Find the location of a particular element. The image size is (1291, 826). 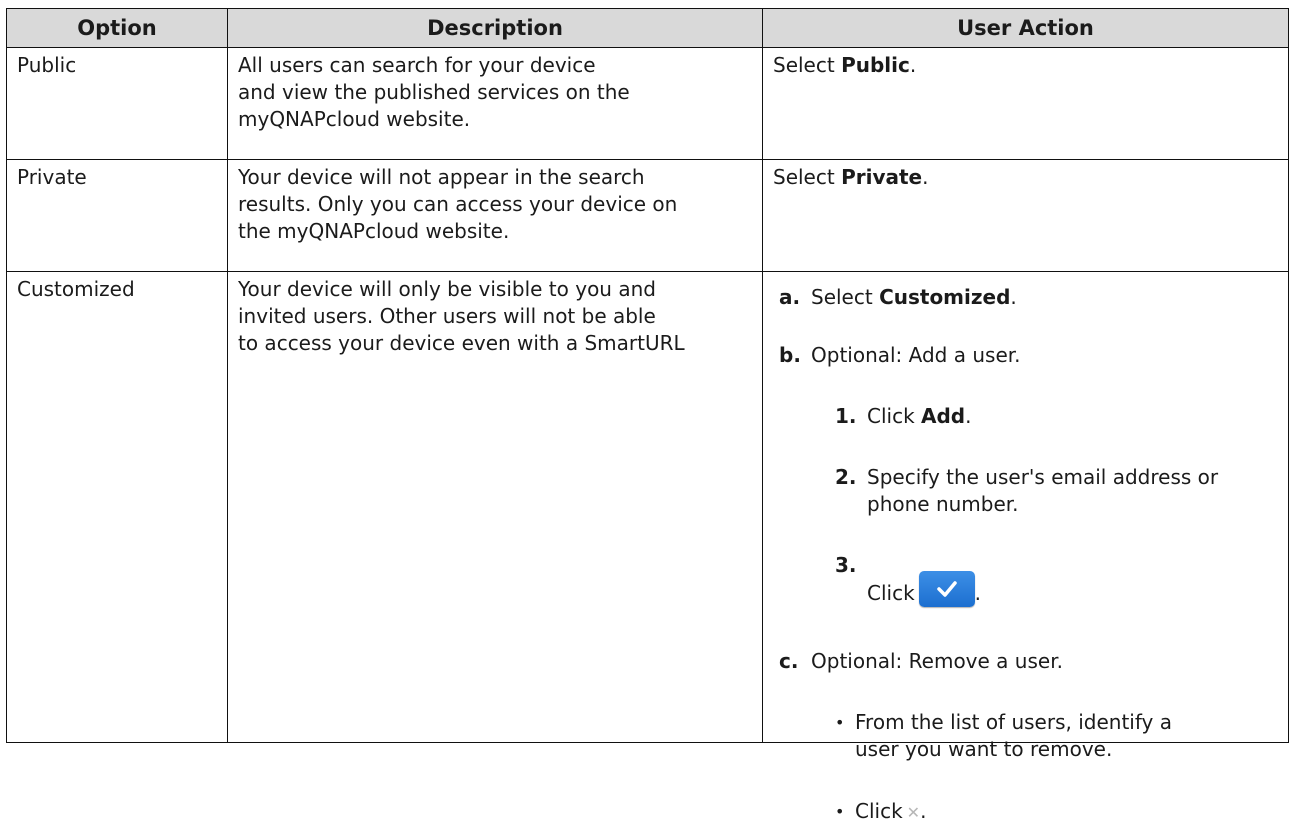

step-keyword: Customized is located at coordinates (945, 297).